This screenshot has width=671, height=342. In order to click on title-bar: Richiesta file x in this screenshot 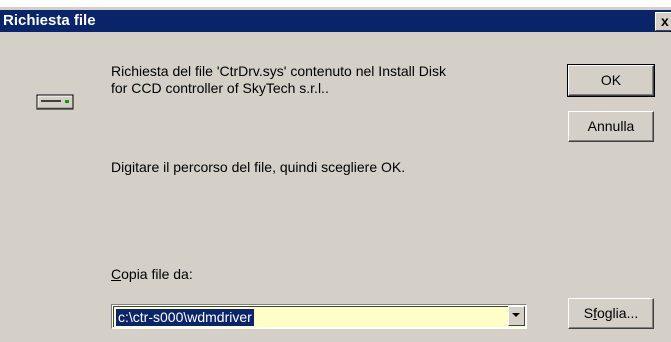, I will do `click(335, 21)`.